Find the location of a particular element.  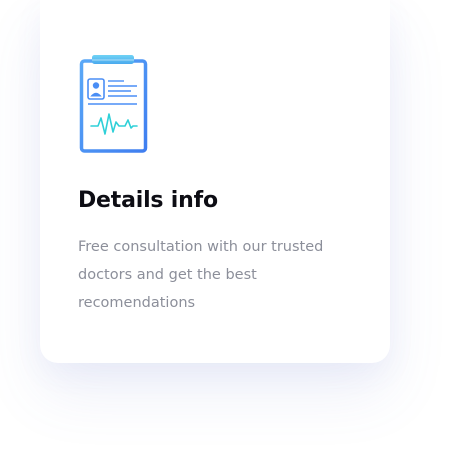

medical-clipboard-icon is located at coordinates (114, 104).